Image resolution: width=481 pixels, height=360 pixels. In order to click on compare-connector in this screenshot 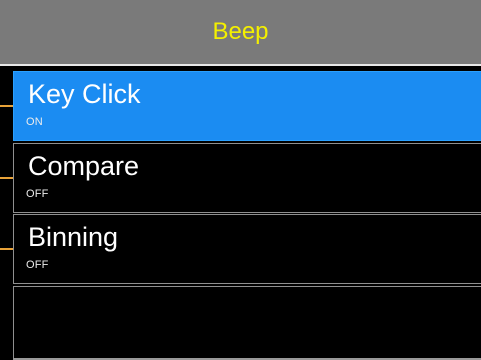, I will do `click(7, 178)`.